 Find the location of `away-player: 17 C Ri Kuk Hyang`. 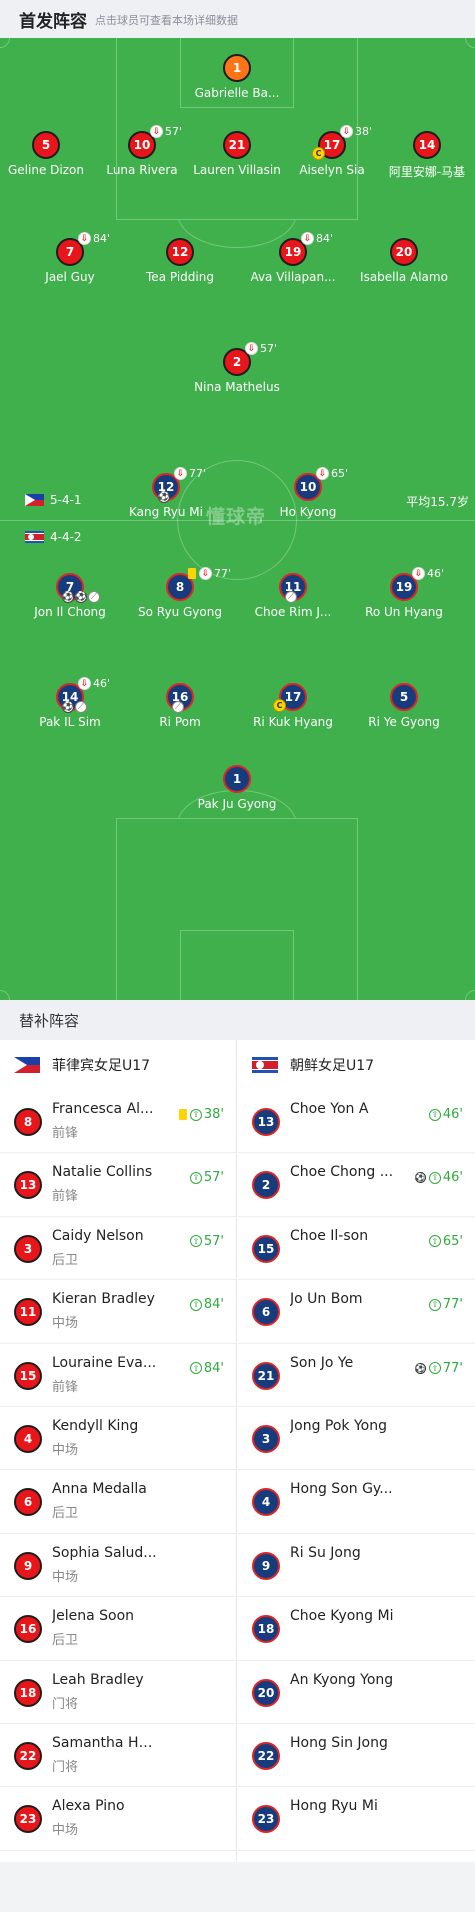

away-player: 17 C Ri Kuk Hyang is located at coordinates (293, 706).